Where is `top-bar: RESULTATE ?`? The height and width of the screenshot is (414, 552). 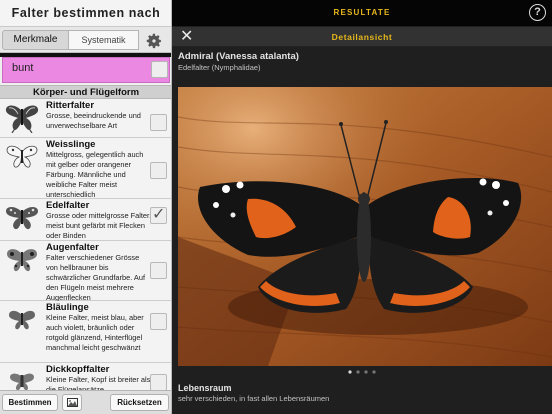
top-bar: RESULTATE ? is located at coordinates (362, 13).